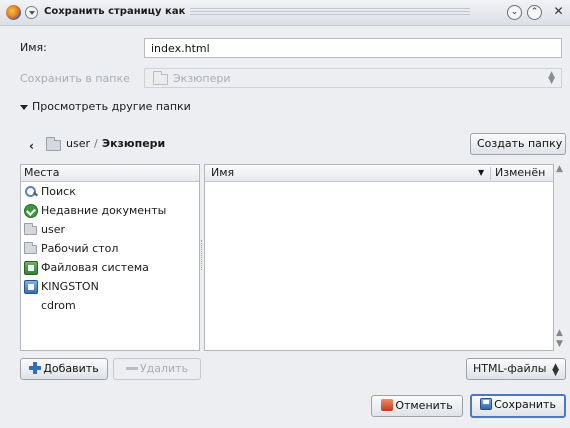 The image size is (570, 428). I want to click on expander-triangle-icon, so click(24, 107).